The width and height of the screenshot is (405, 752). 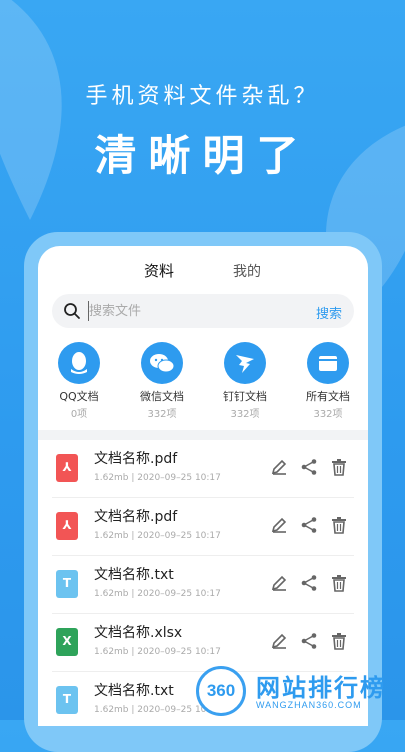 What do you see at coordinates (321, 688) in the screenshot?
I see `watermark-text: 网站排行榜` at bounding box center [321, 688].